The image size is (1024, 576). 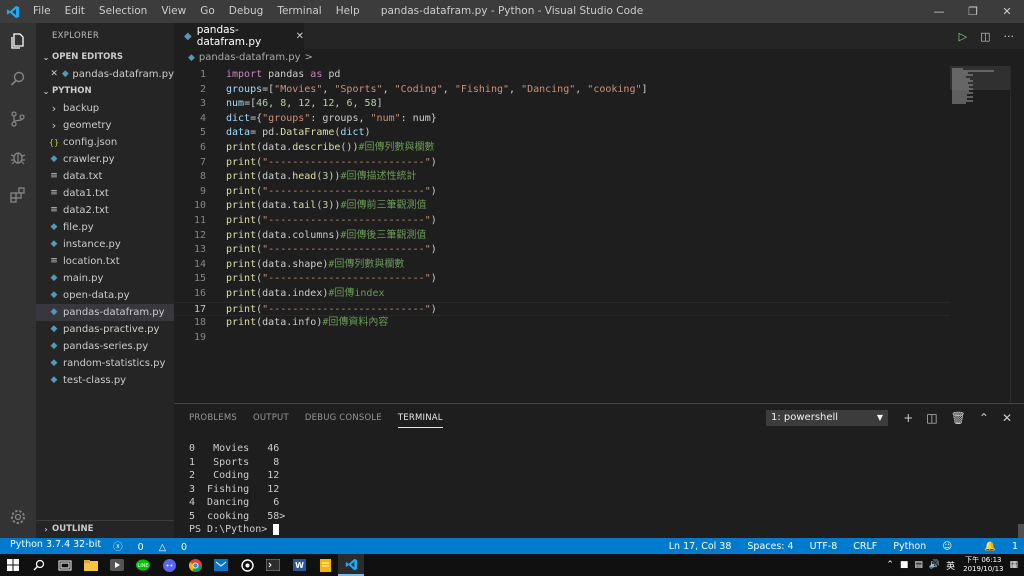 What do you see at coordinates (105, 244) in the screenshot?
I see `file-item: ◆ instance.py` at bounding box center [105, 244].